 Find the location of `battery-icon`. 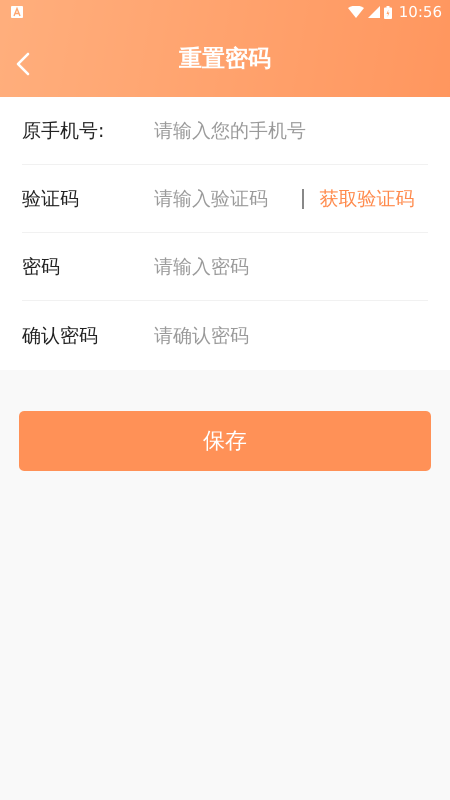

battery-icon is located at coordinates (388, 12).